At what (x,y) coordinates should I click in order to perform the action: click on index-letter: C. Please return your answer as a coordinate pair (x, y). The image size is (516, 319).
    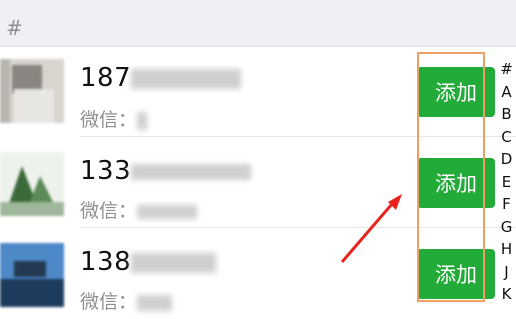
    Looking at the image, I should click on (506, 137).